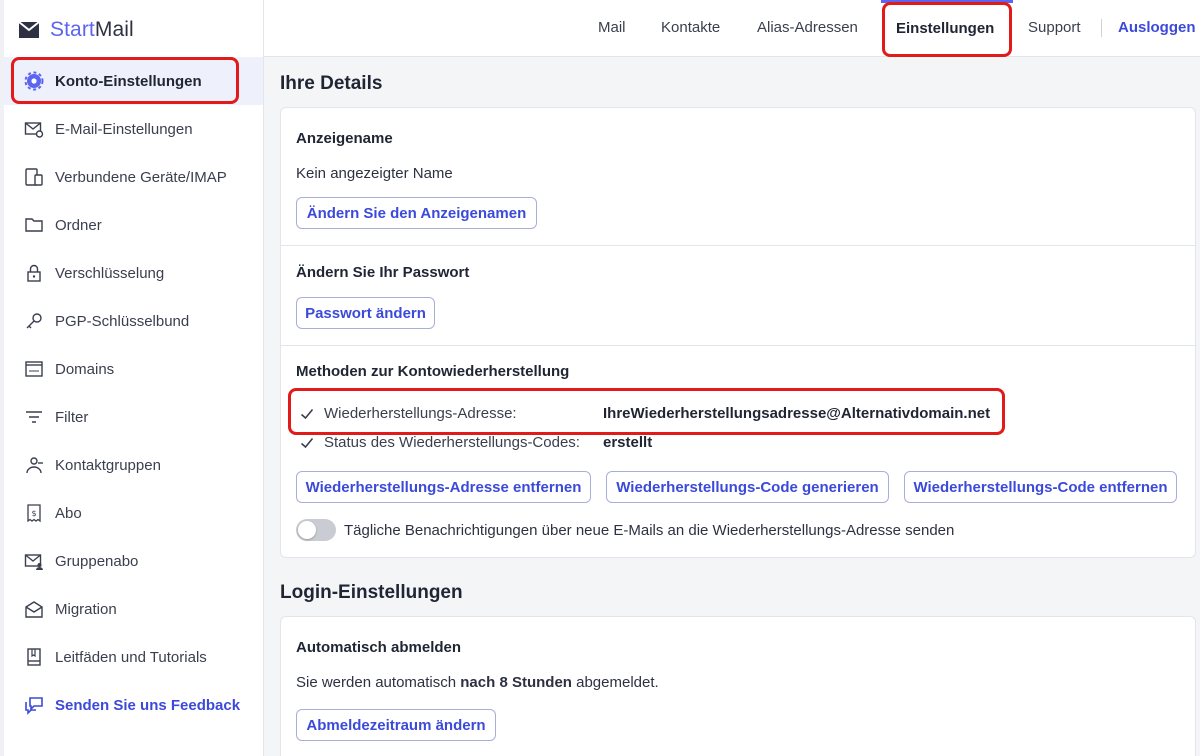  Describe the element at coordinates (92, 29) in the screenshot. I see `logo-text: StartMail` at that location.